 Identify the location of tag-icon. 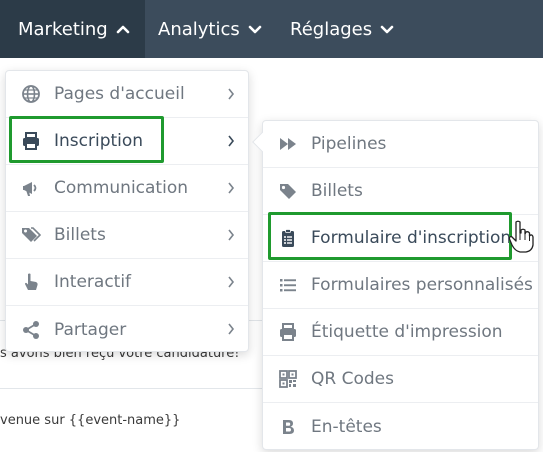
(288, 191).